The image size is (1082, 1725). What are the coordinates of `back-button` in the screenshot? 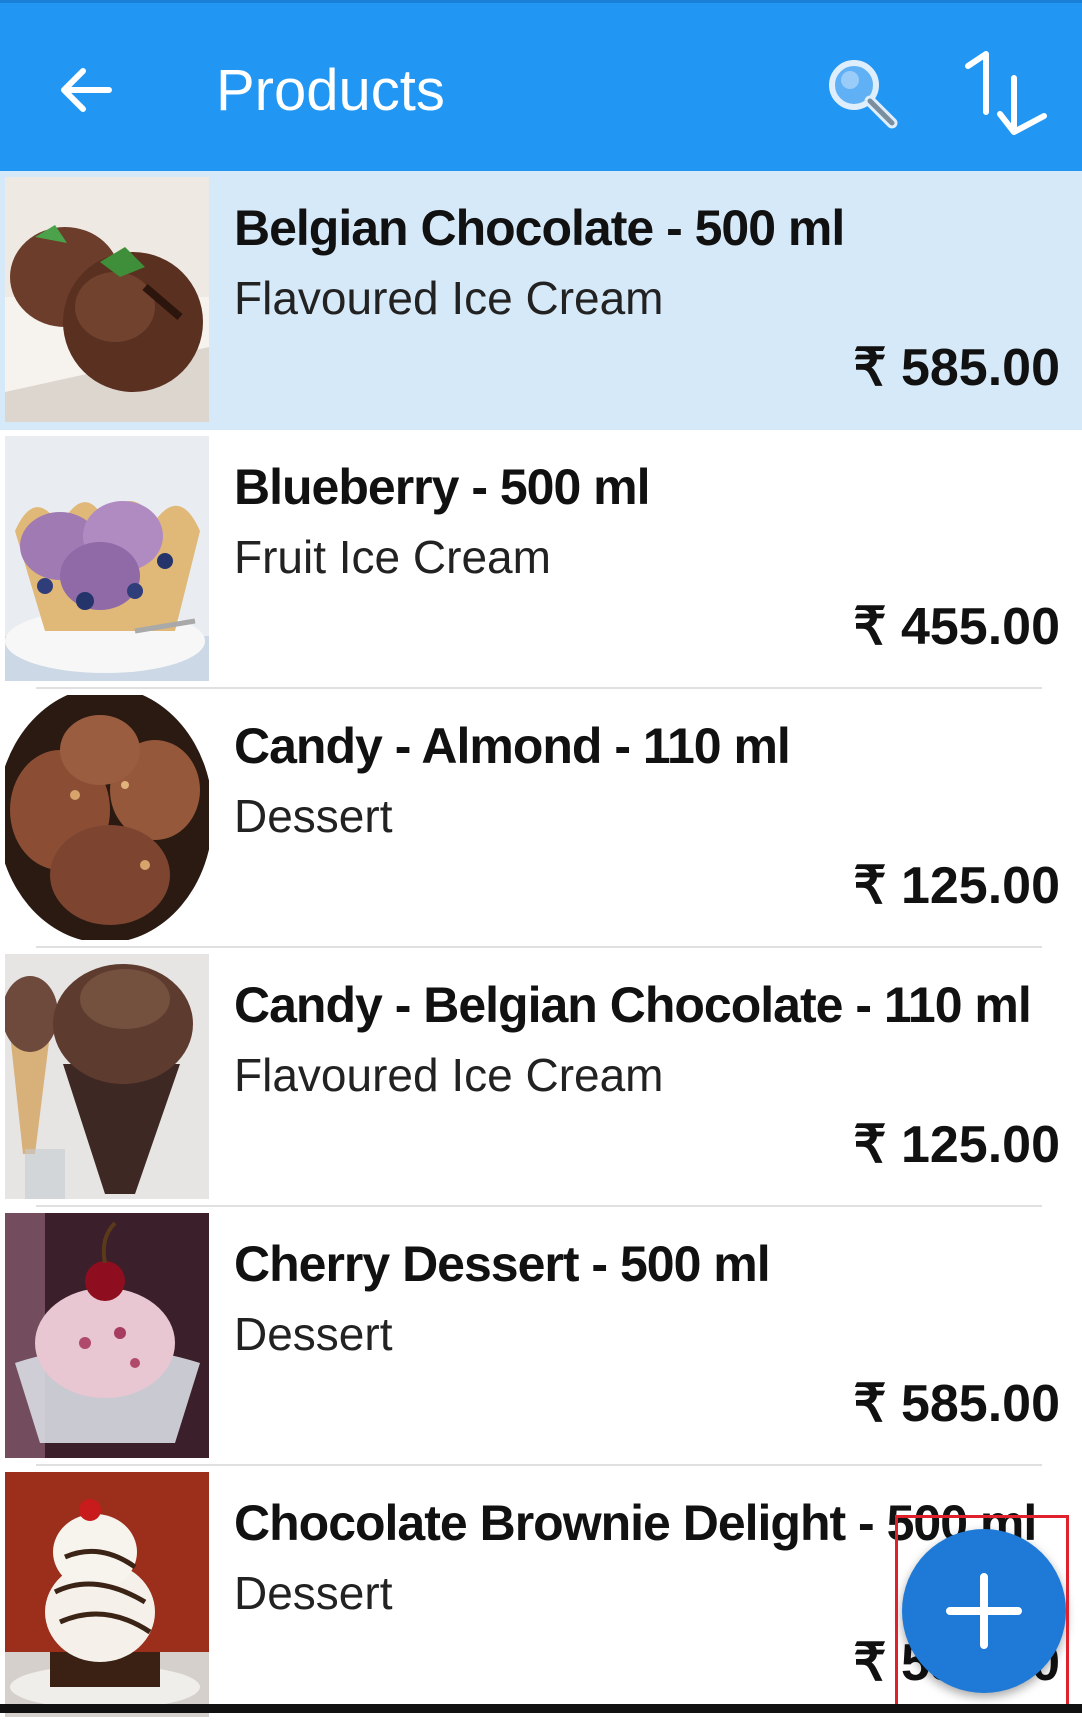 It's located at (85, 90).